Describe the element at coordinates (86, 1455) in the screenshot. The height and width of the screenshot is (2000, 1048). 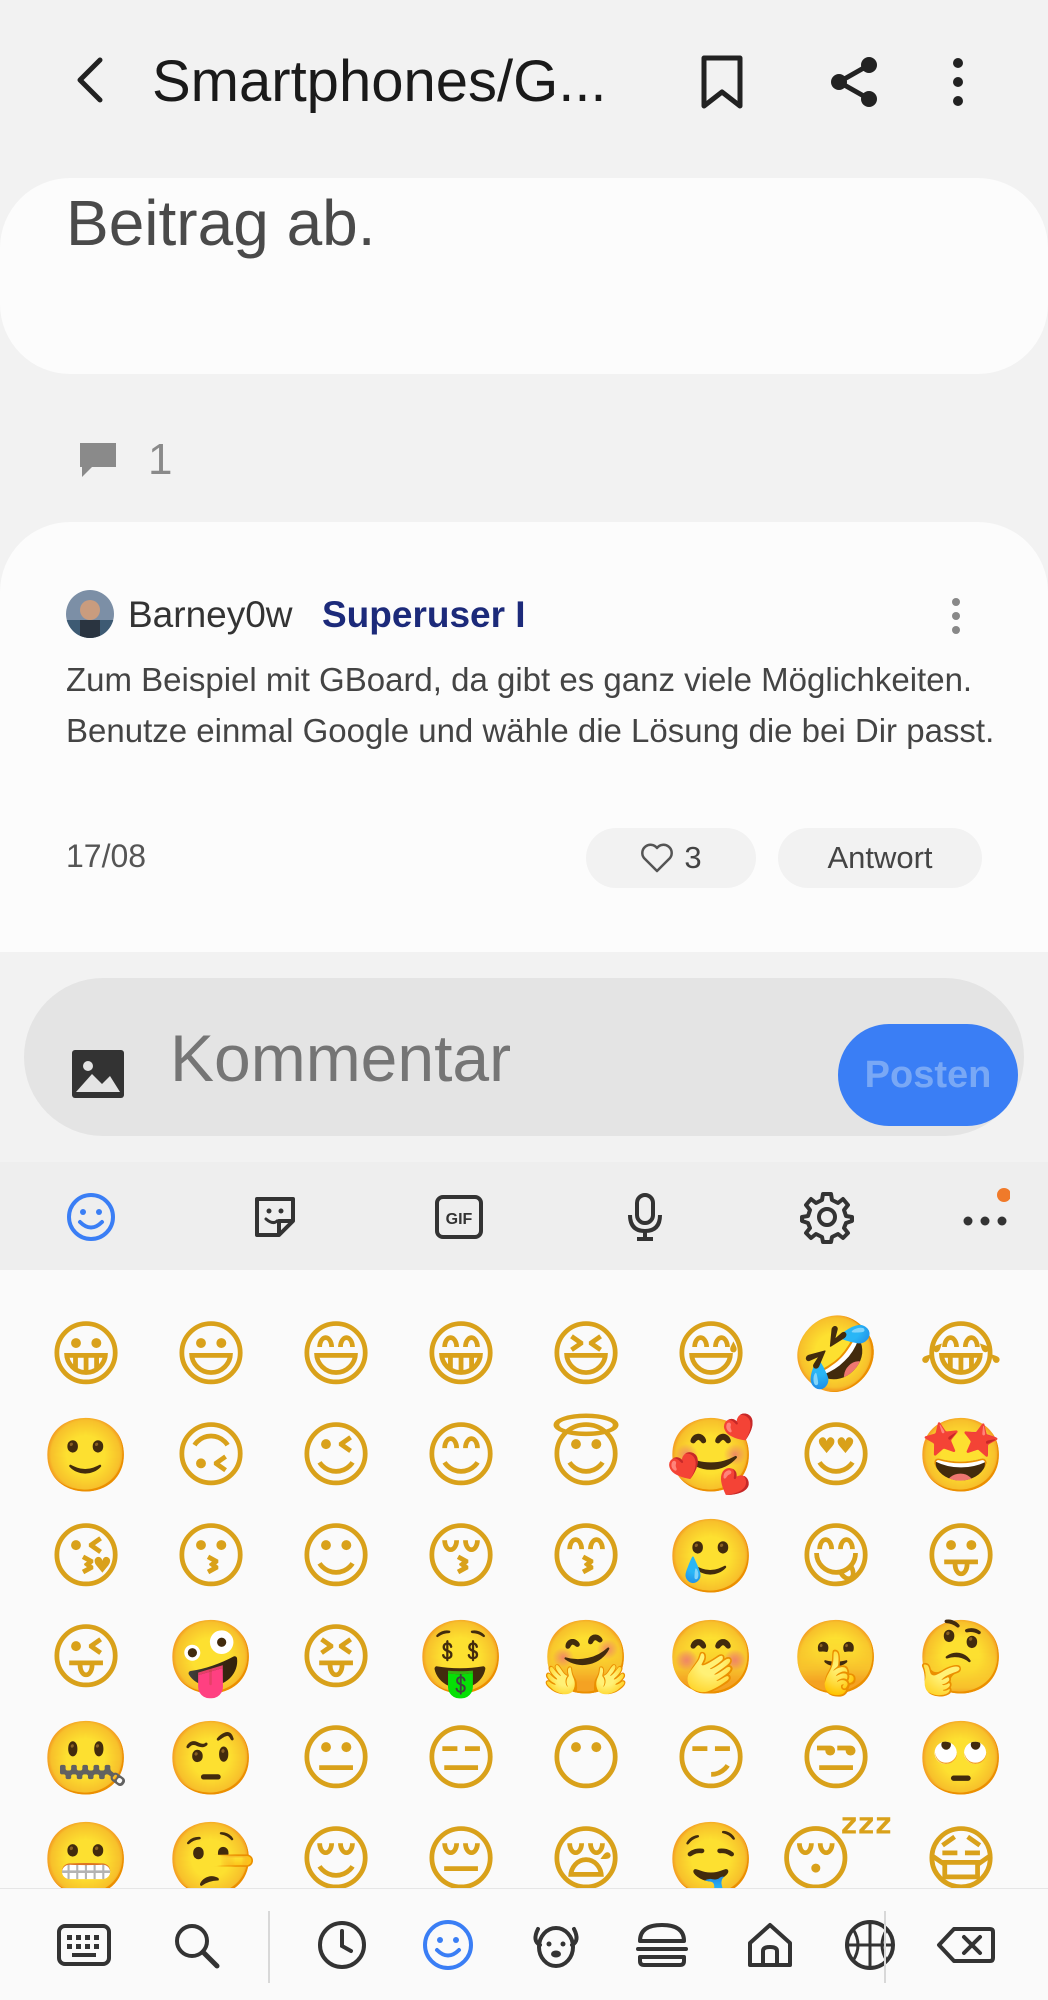
I see `emoji-key: 🙂` at that location.